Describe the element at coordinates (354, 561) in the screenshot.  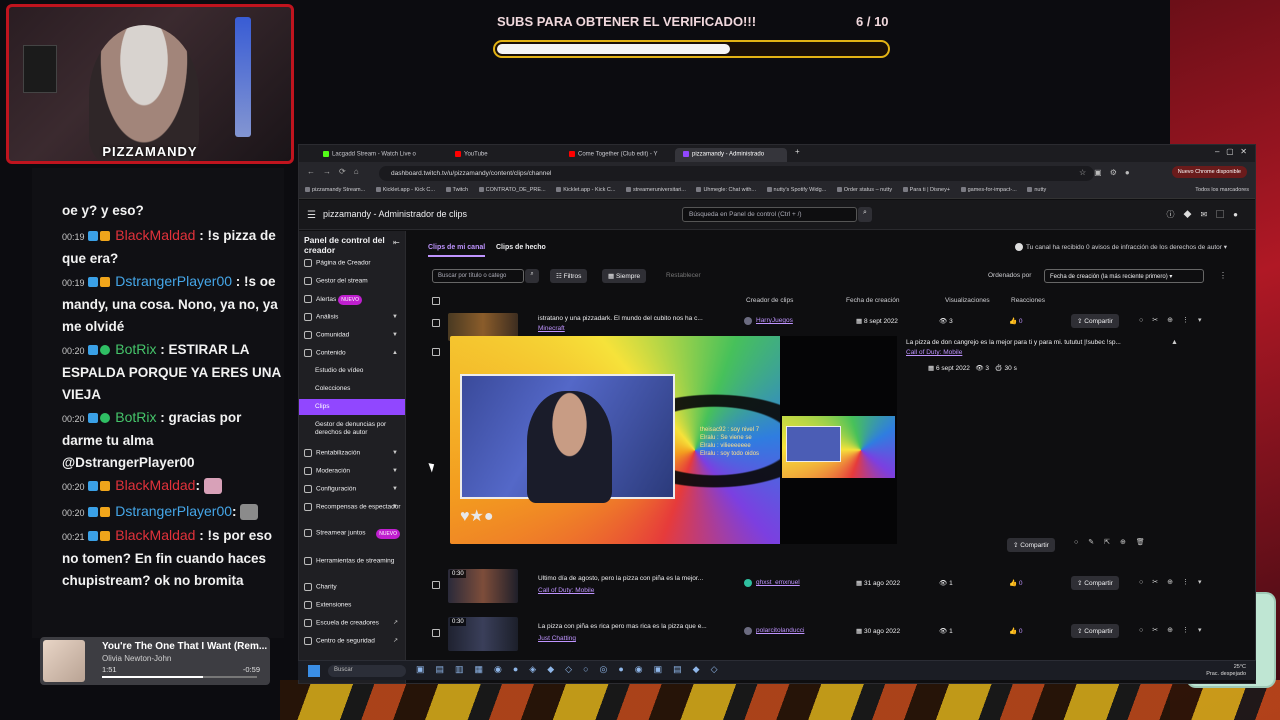
I see `sidebar-item-streaming-tools: Herramientas de streaming` at that location.